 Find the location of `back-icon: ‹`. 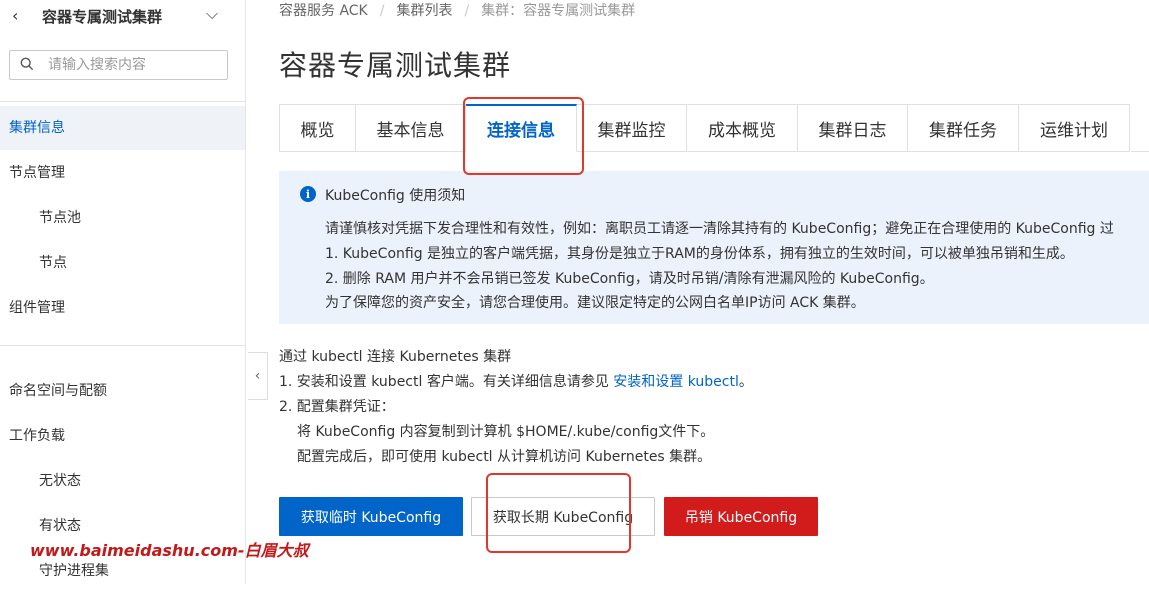

back-icon: ‹ is located at coordinates (15, 15).